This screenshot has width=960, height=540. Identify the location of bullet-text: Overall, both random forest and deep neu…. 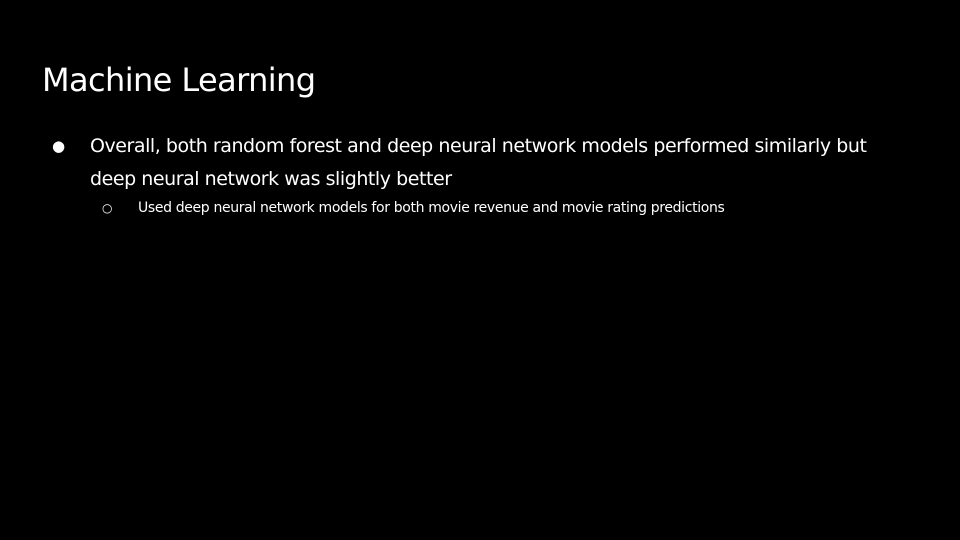
(478, 162).